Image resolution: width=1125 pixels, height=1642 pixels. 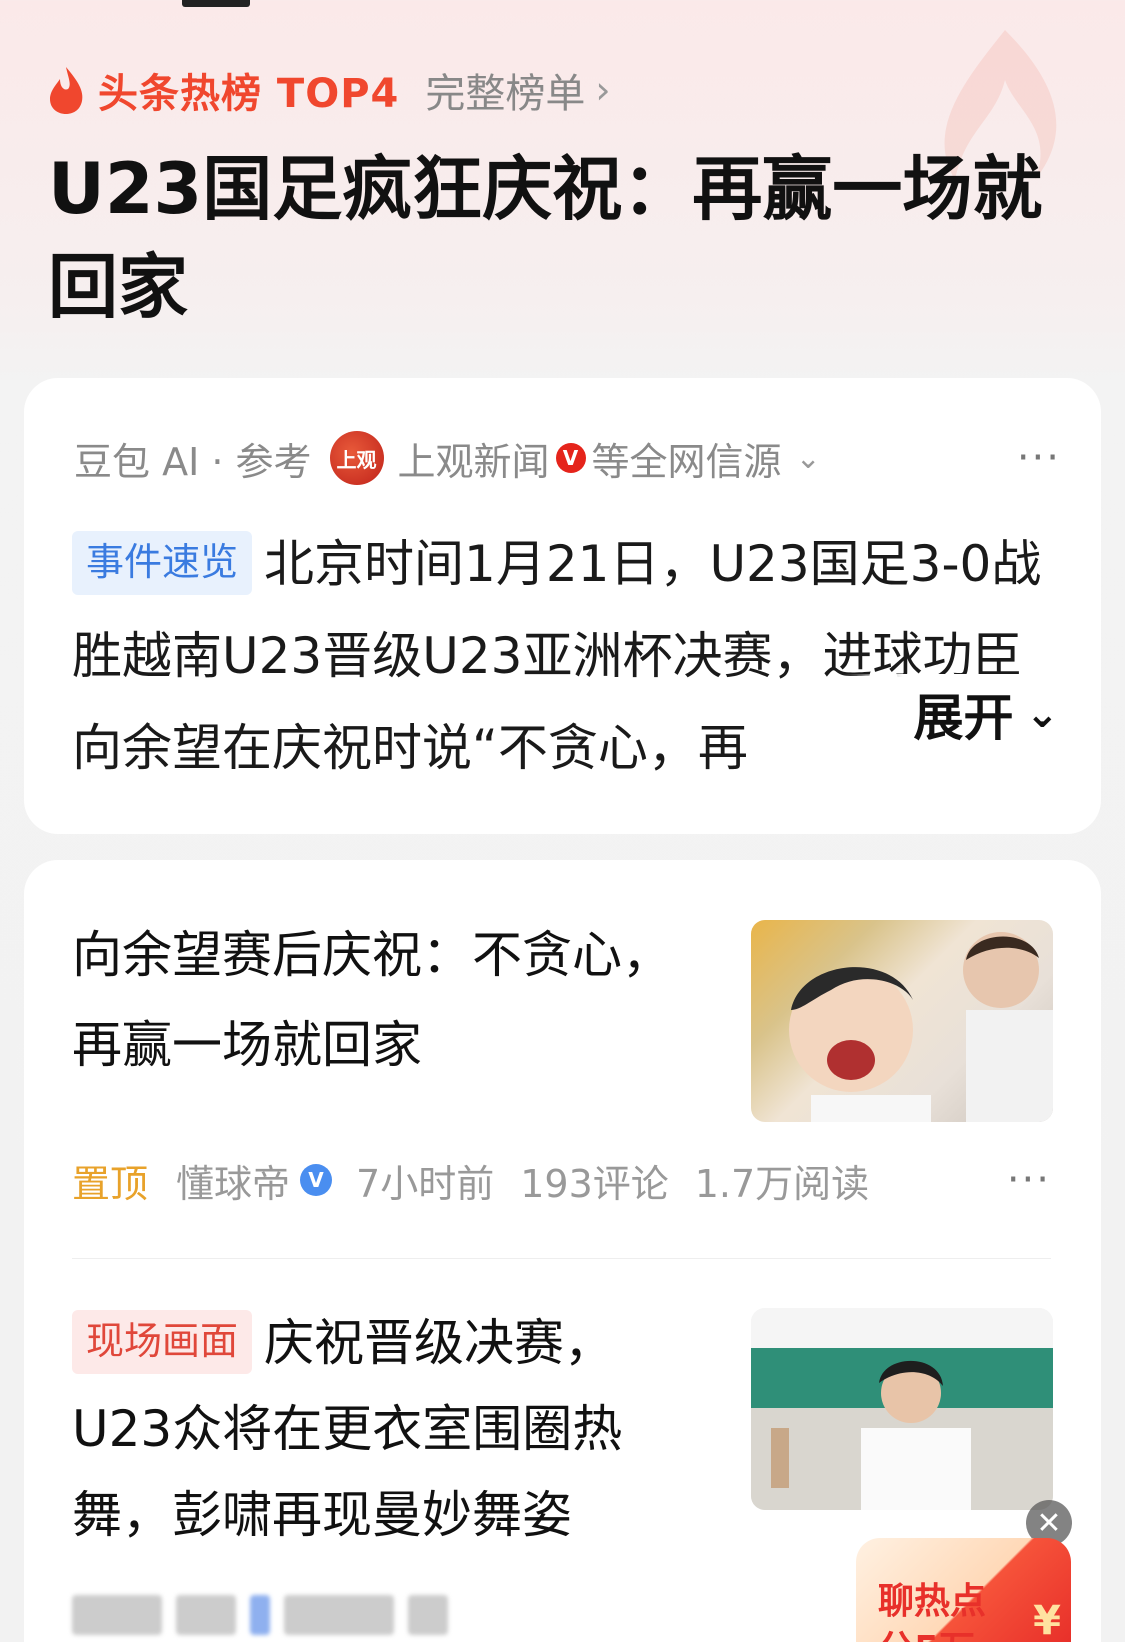 What do you see at coordinates (425, 1183) in the screenshot?
I see `publish-time: 7小时前` at bounding box center [425, 1183].